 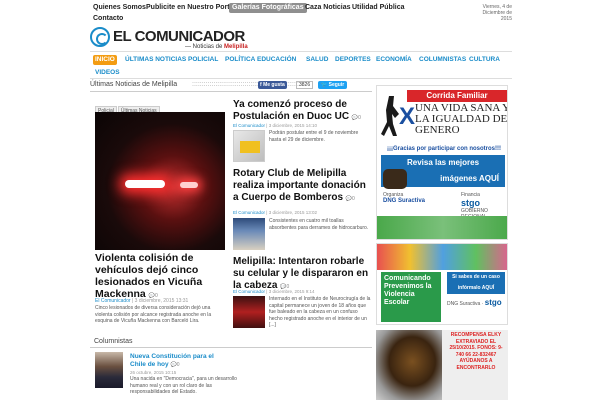 What do you see at coordinates (108, 19) in the screenshot?
I see `topnav-contacto: Contacto` at bounding box center [108, 19].